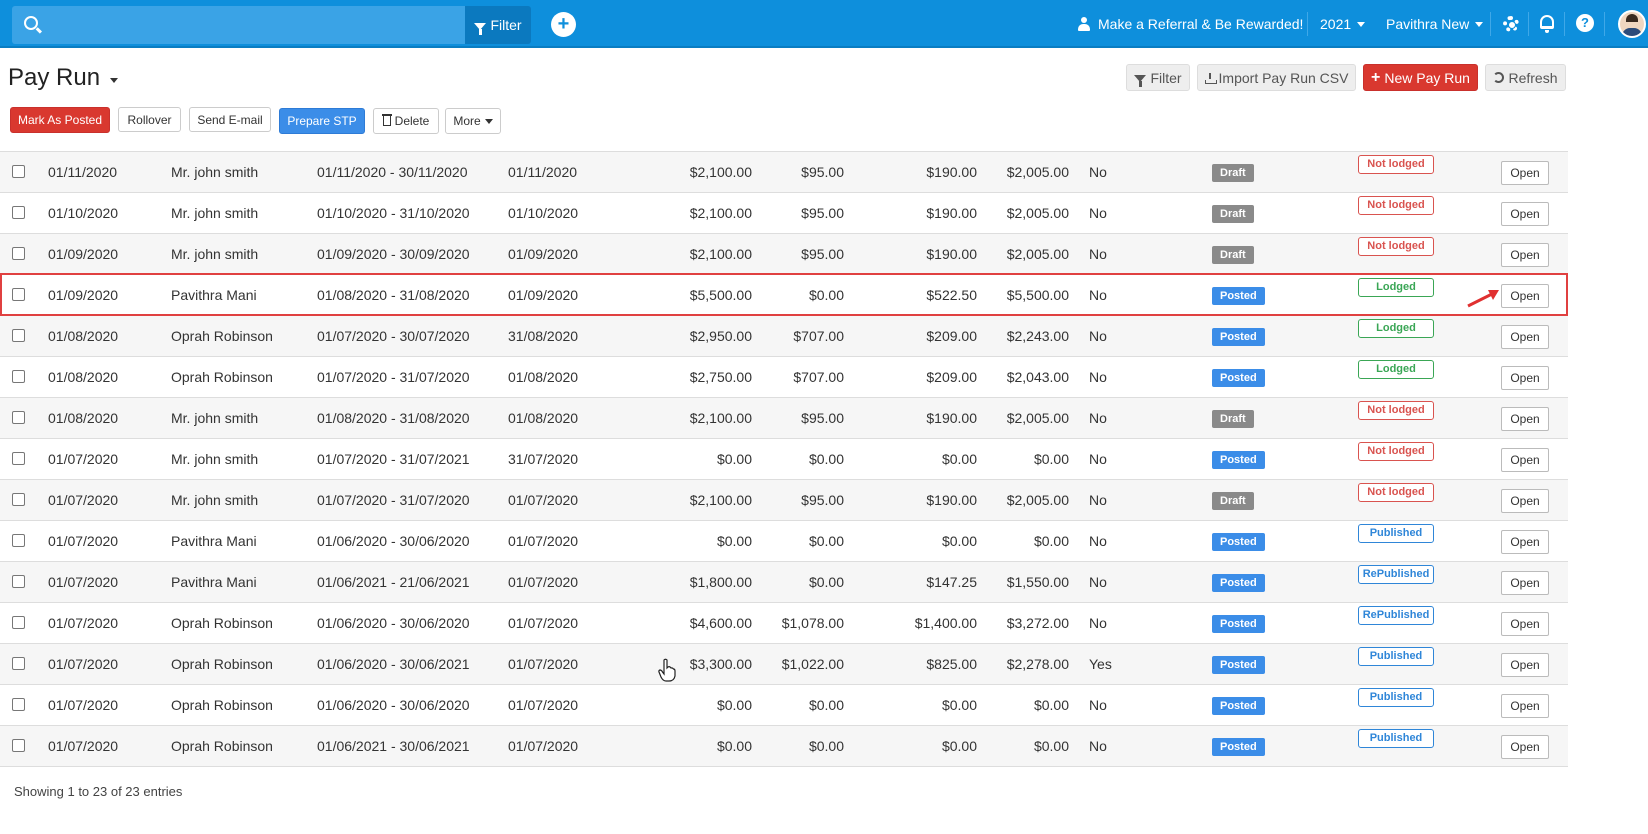 The image size is (1648, 834). What do you see at coordinates (951, 582) in the screenshot?
I see `super-amount: $147.25` at bounding box center [951, 582].